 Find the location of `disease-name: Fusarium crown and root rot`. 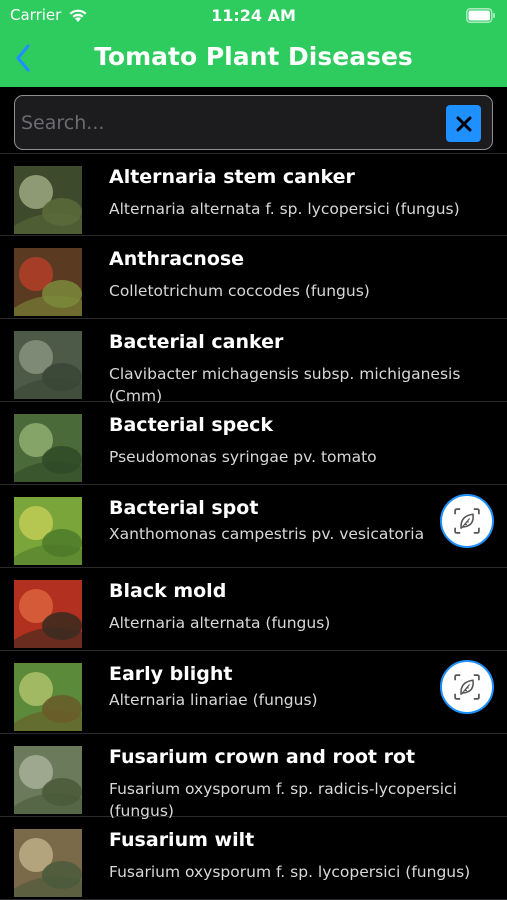

disease-name: Fusarium crown and root rot is located at coordinates (262, 757).